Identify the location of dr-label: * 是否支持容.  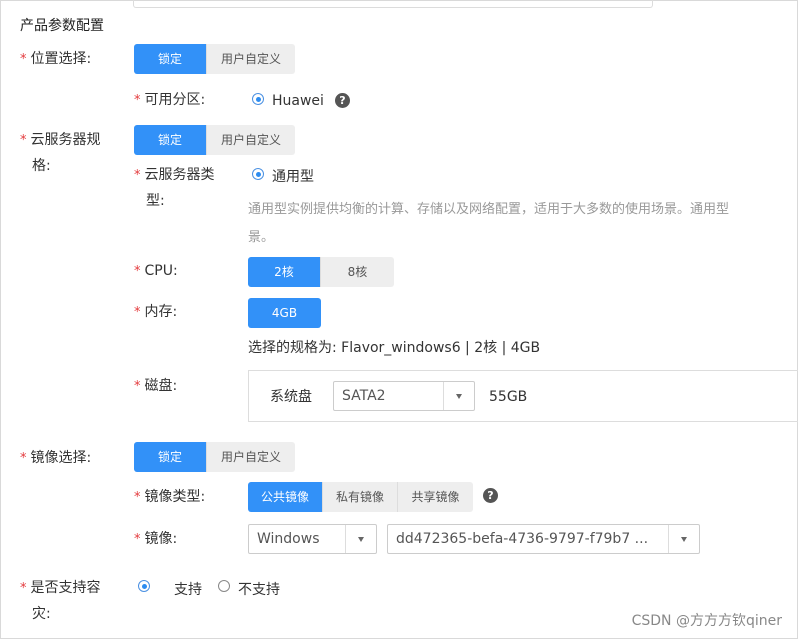
(60, 588).